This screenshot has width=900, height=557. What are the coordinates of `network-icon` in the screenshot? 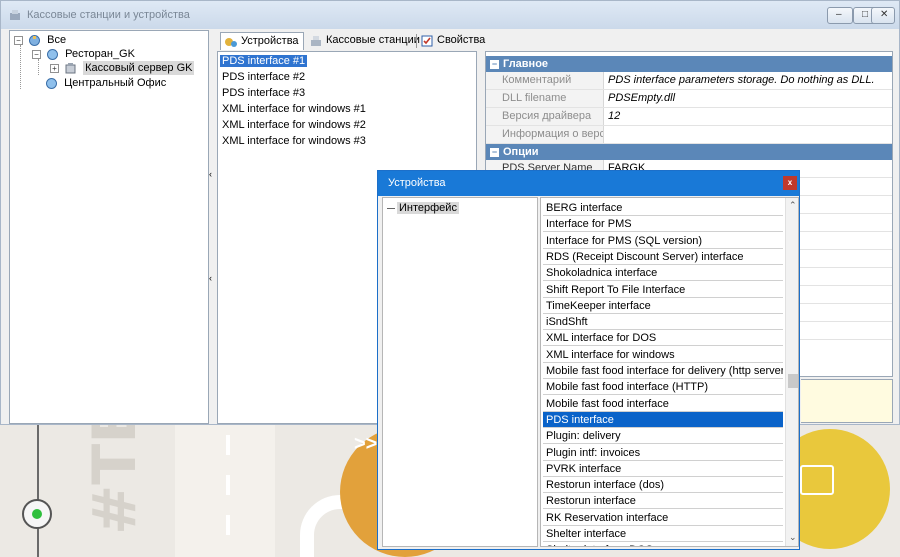 It's located at (35, 40).